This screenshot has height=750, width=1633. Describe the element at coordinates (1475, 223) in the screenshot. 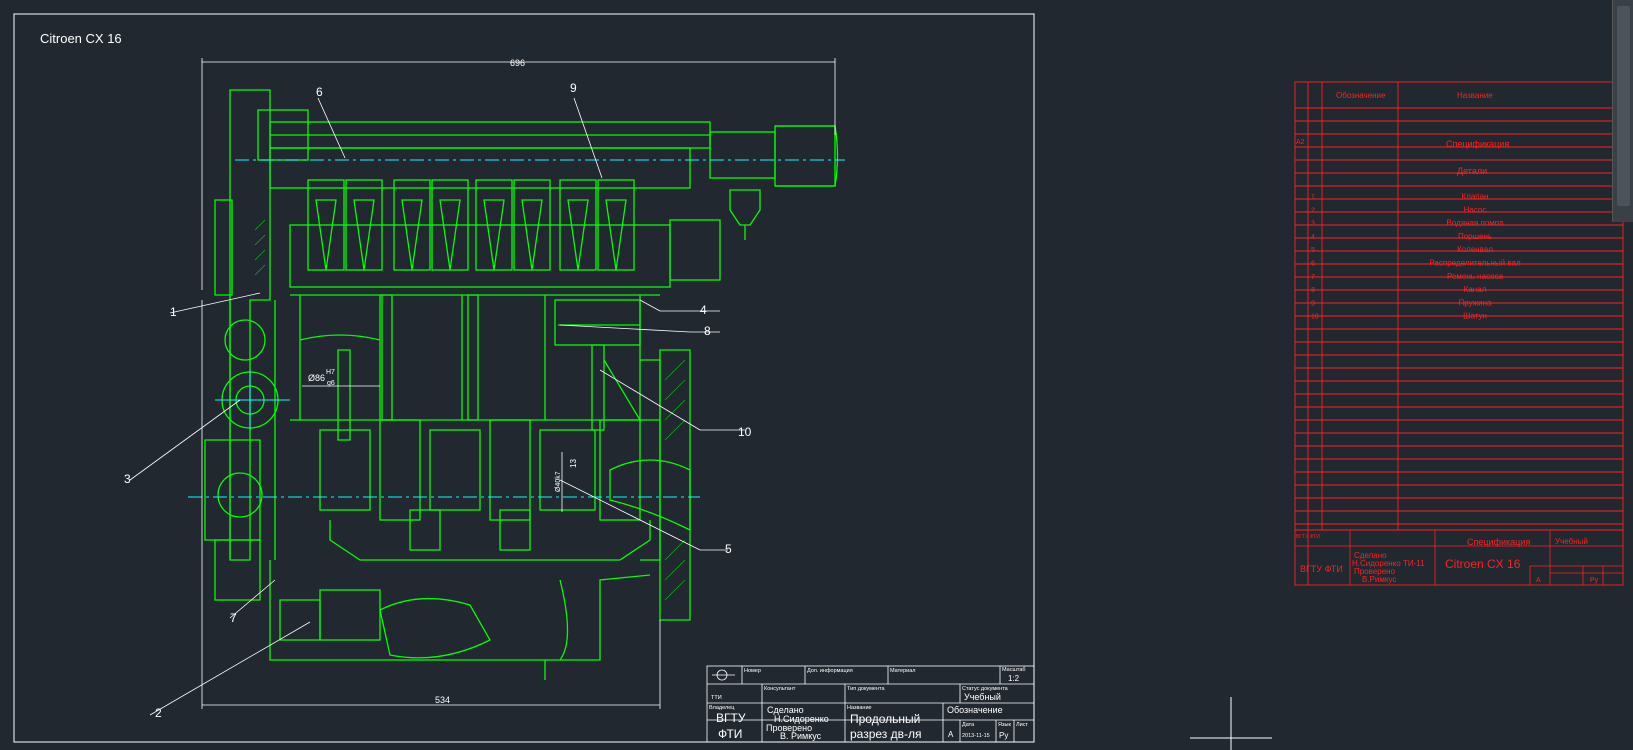

I see `spec-item-name: Водяная помпа` at that location.